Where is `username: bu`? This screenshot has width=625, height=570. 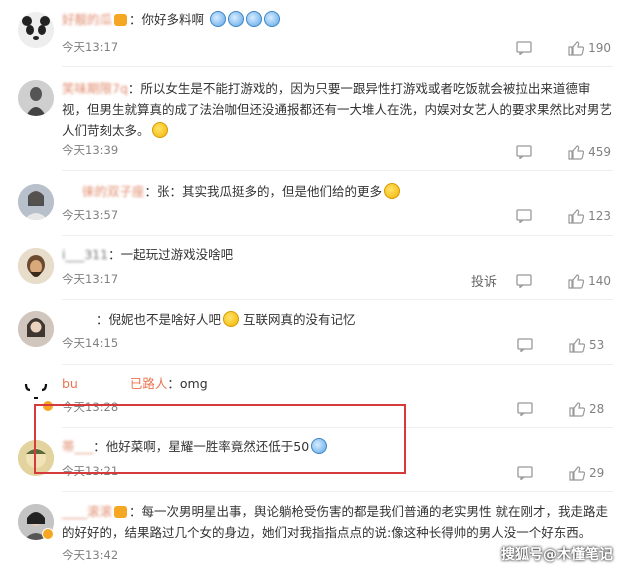
username: bu is located at coordinates (70, 383).